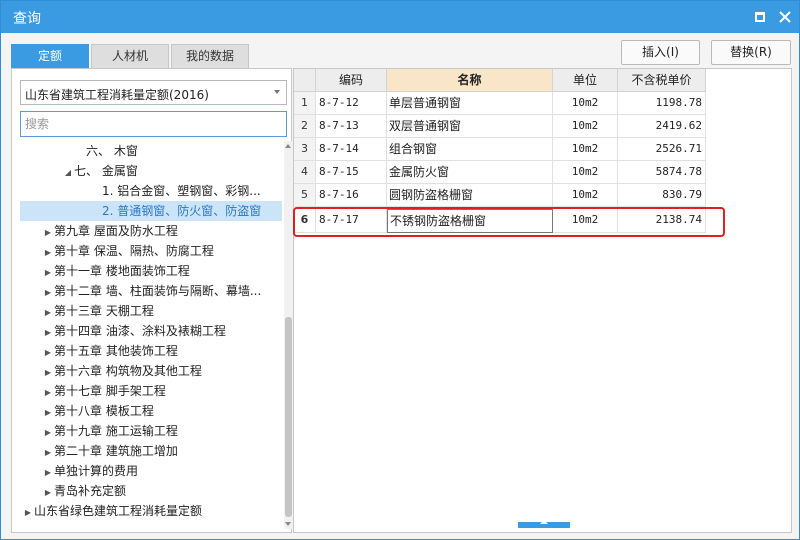 The width and height of the screenshot is (800, 540). What do you see at coordinates (305, 126) in the screenshot?
I see `row-number: 2` at bounding box center [305, 126].